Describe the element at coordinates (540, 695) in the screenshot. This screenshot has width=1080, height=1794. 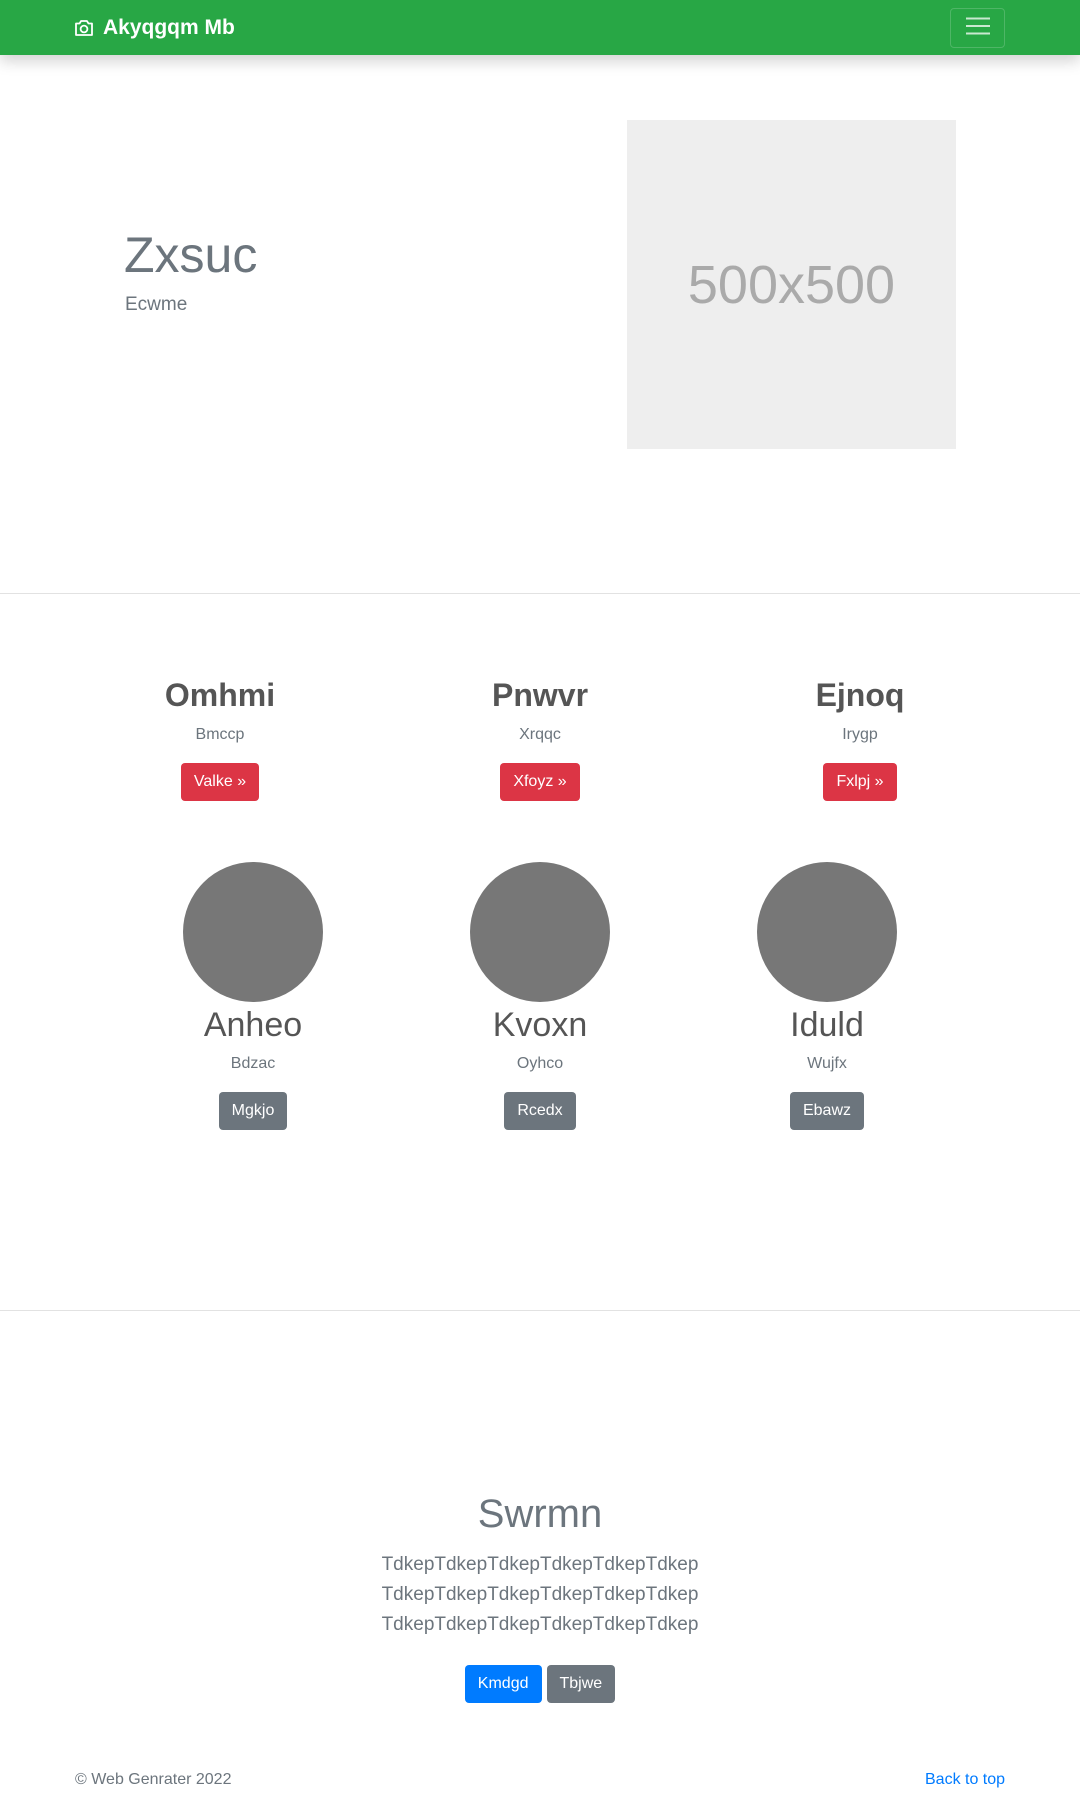
I see `feature-title: Pnwvr` at that location.